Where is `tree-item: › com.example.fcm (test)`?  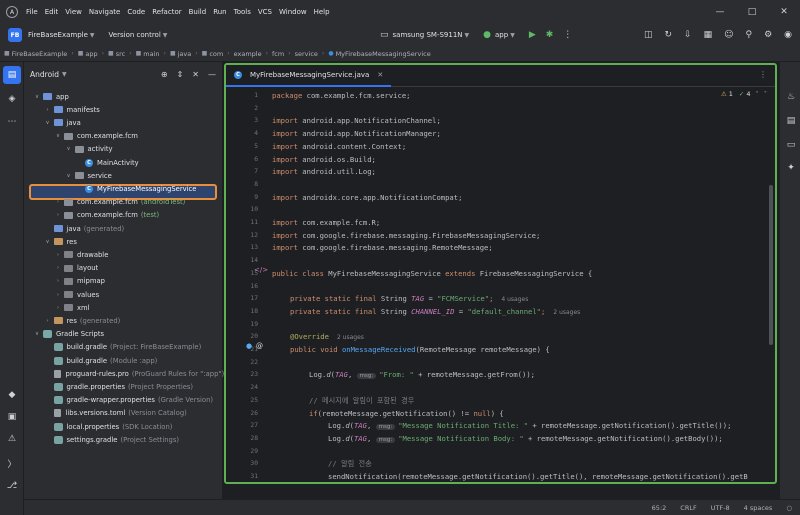 tree-item: › com.example.fcm (test) is located at coordinates (106, 215).